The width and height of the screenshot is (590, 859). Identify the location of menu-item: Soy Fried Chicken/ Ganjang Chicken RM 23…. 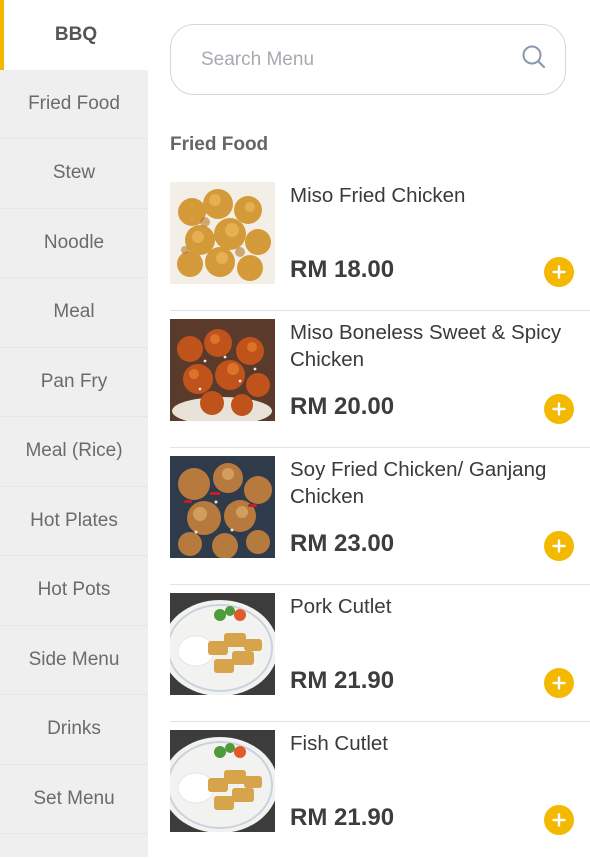
(380, 516).